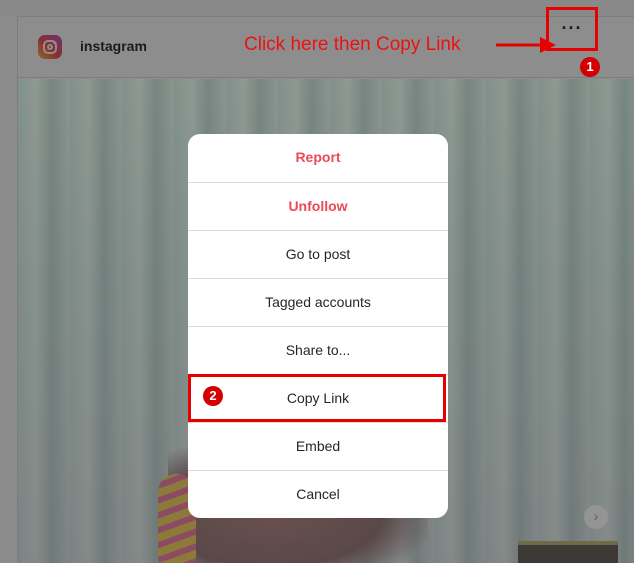 This screenshot has height=563, width=634. What do you see at coordinates (318, 494) in the screenshot?
I see `menu-item-cancel: Cancel` at bounding box center [318, 494].